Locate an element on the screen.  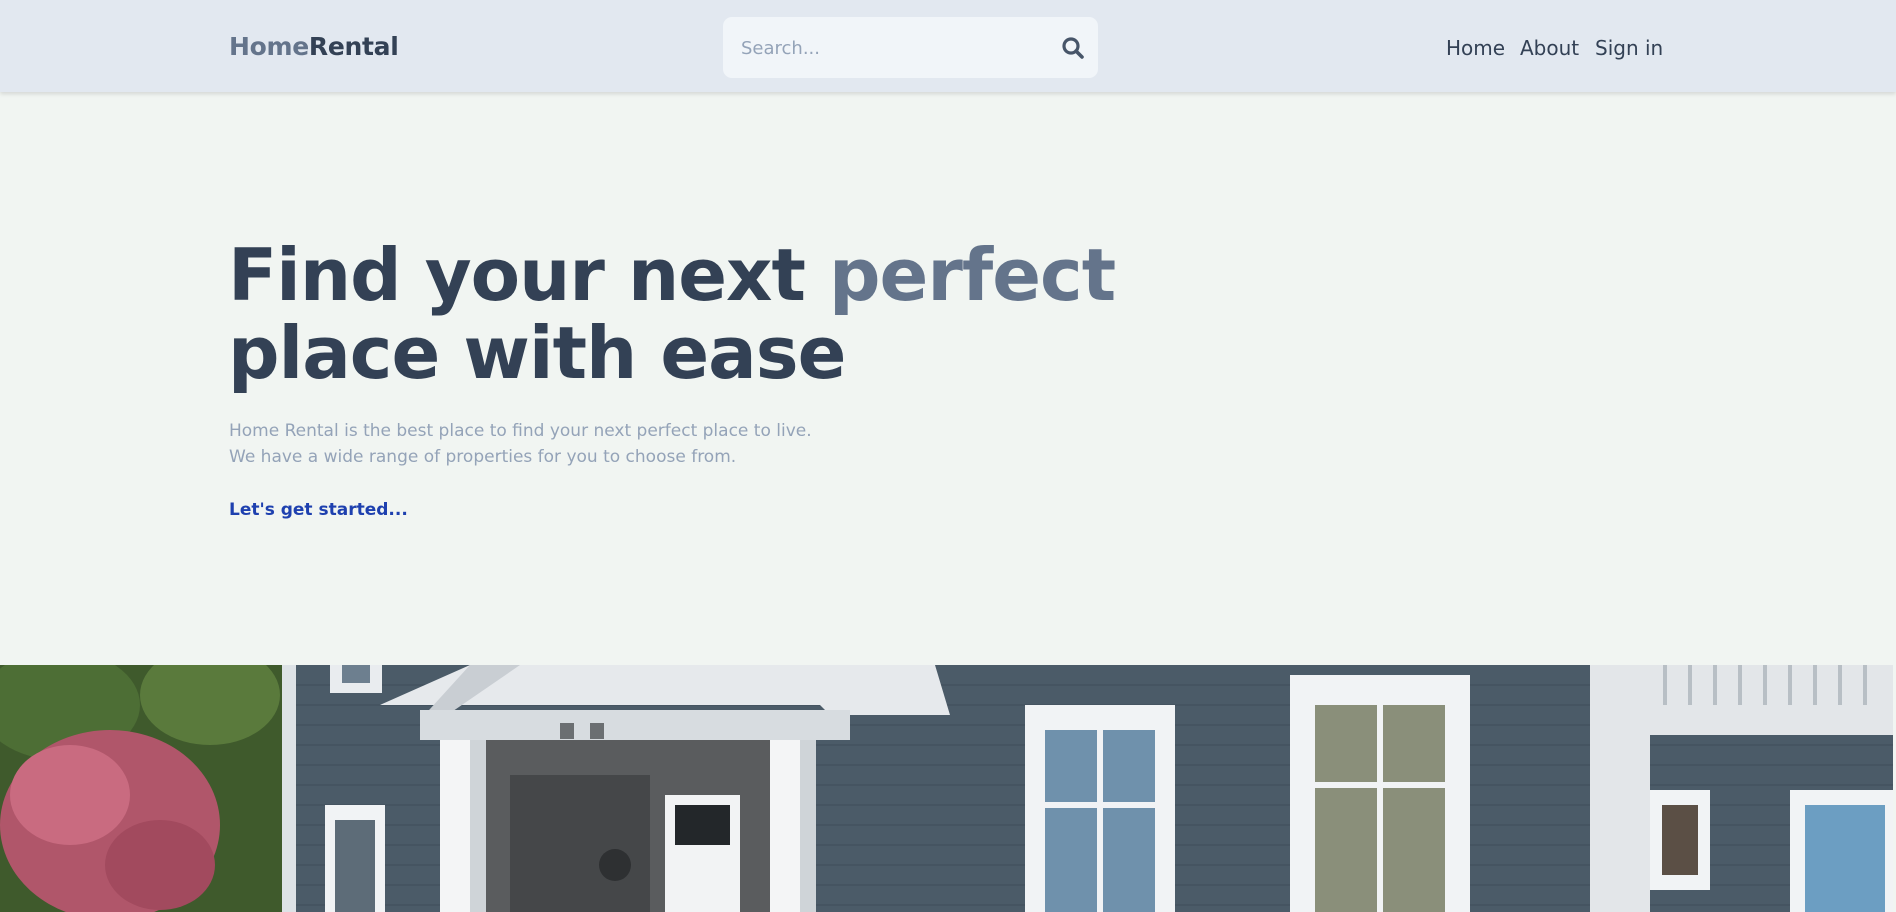
logo-rental: Rental is located at coordinates (353, 46).